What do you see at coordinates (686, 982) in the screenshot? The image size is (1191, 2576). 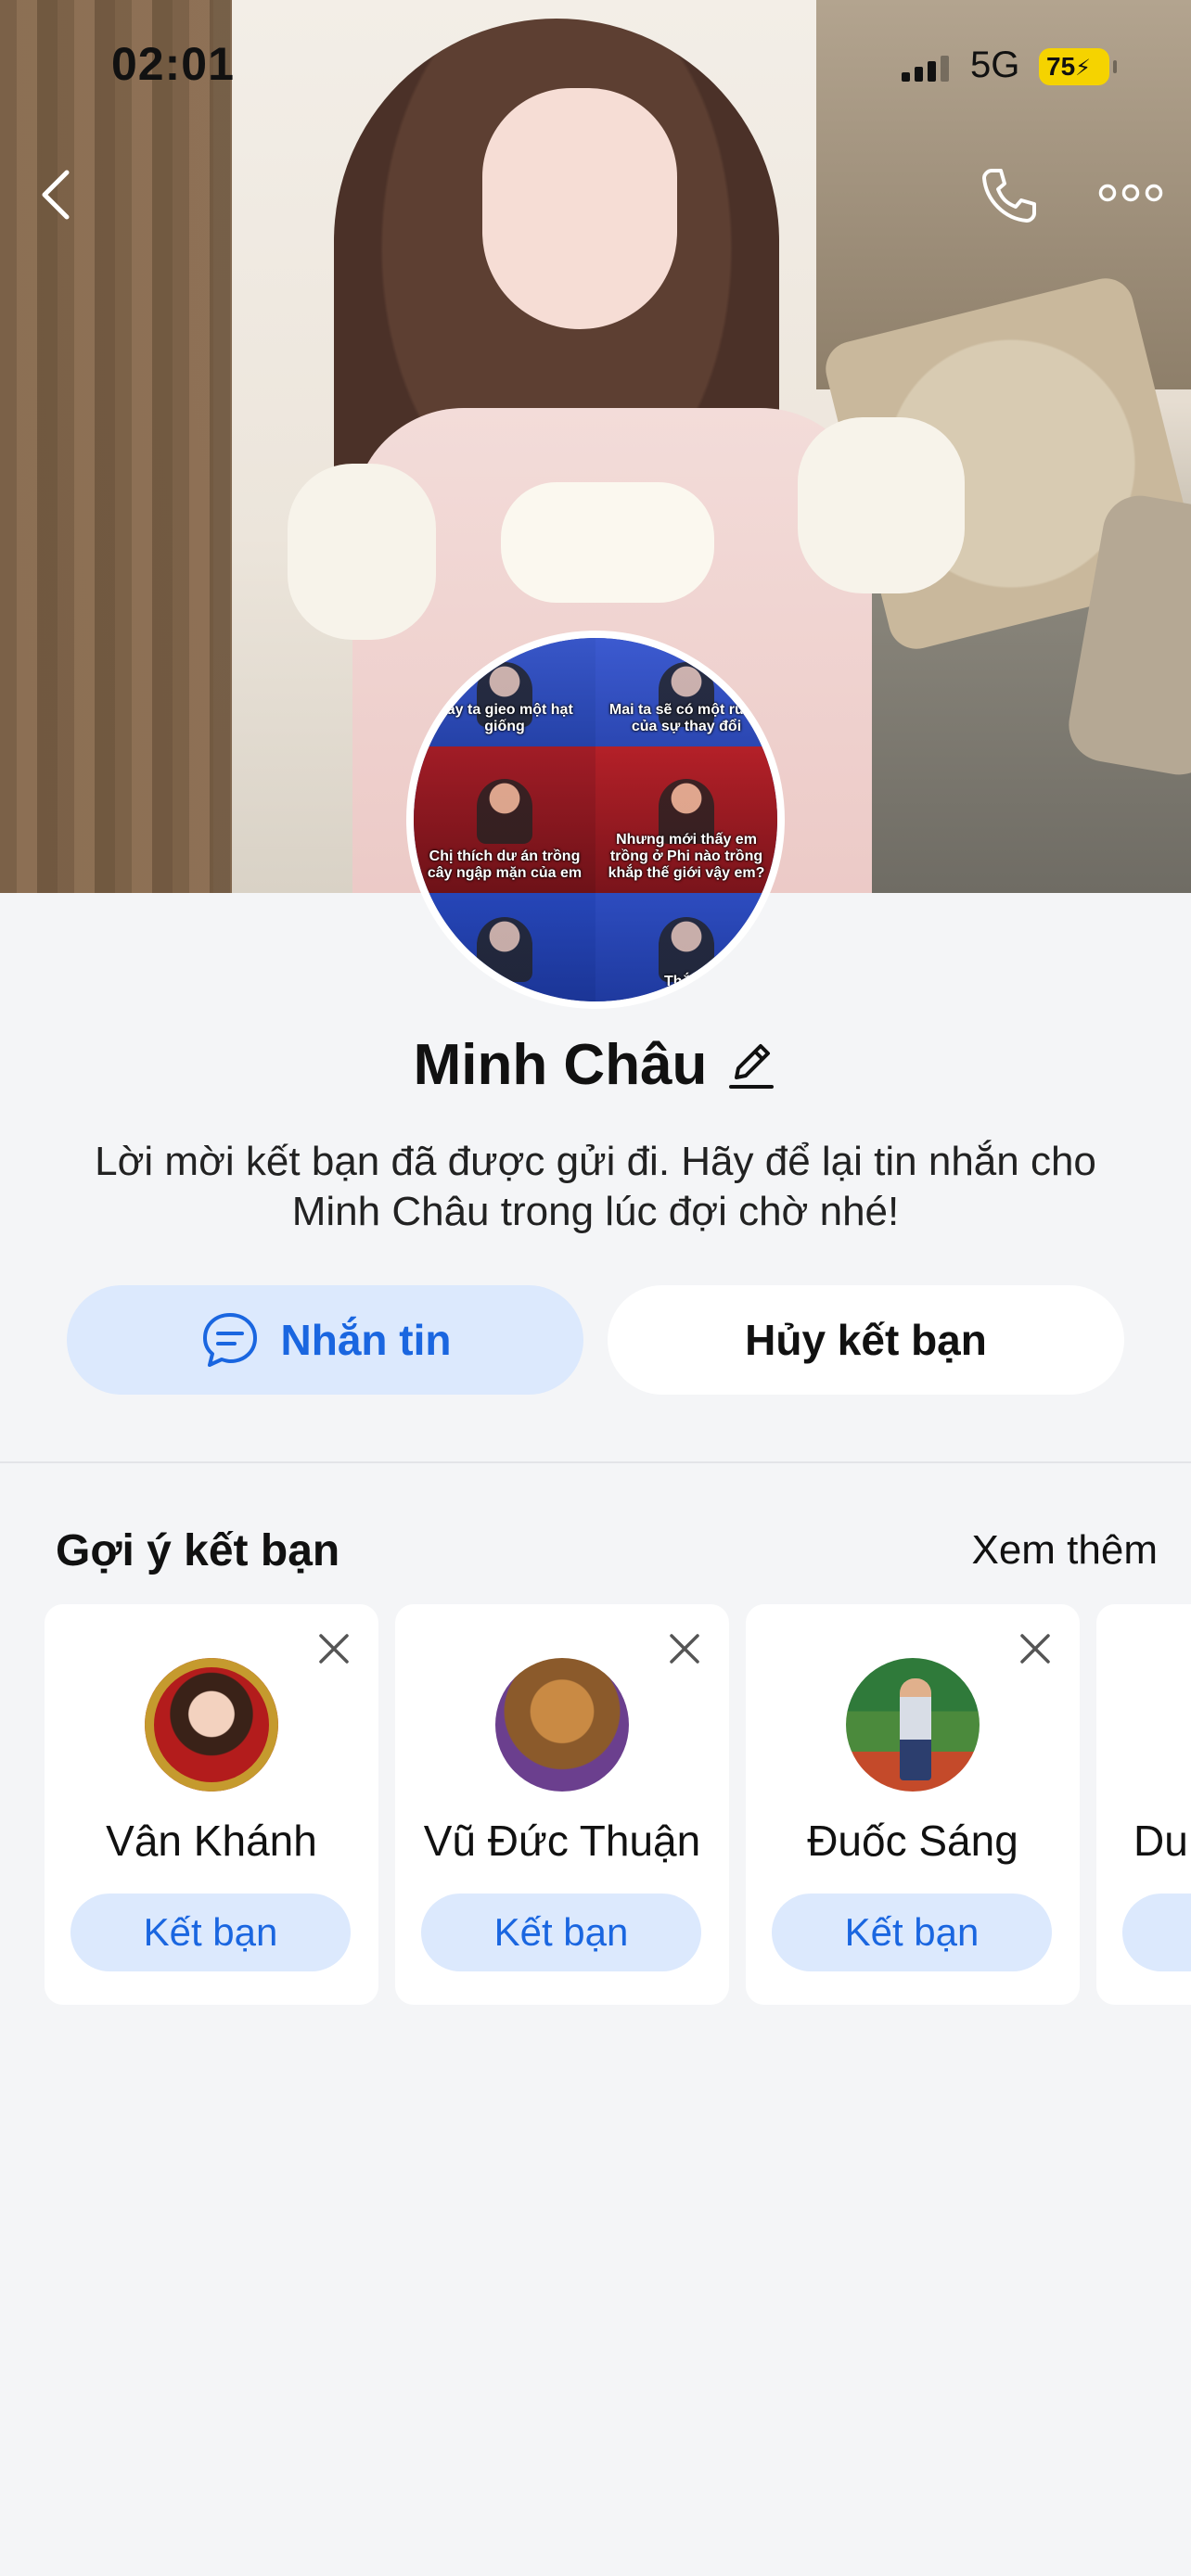 I see `avatar-caption: Thắng` at bounding box center [686, 982].